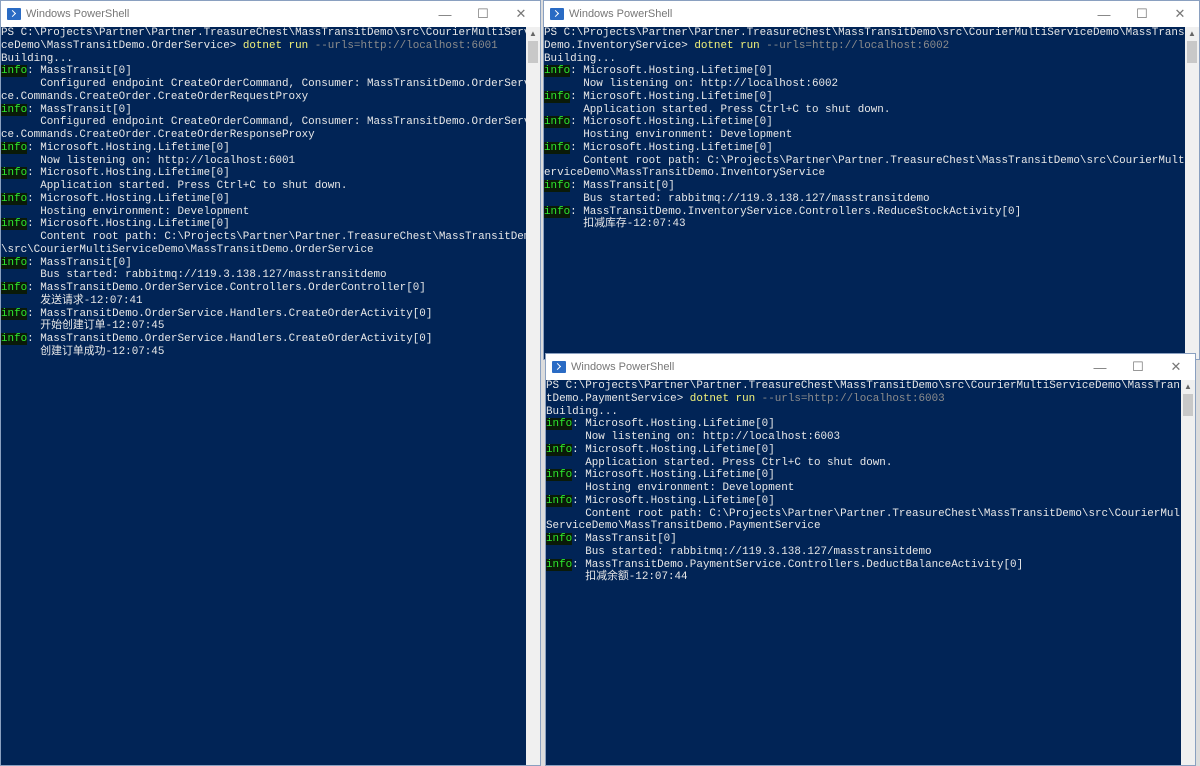 This screenshot has height=766, width=1200. What do you see at coordinates (83, 351) in the screenshot?
I see `line-text: 创建订单成功-12:07:45` at bounding box center [83, 351].